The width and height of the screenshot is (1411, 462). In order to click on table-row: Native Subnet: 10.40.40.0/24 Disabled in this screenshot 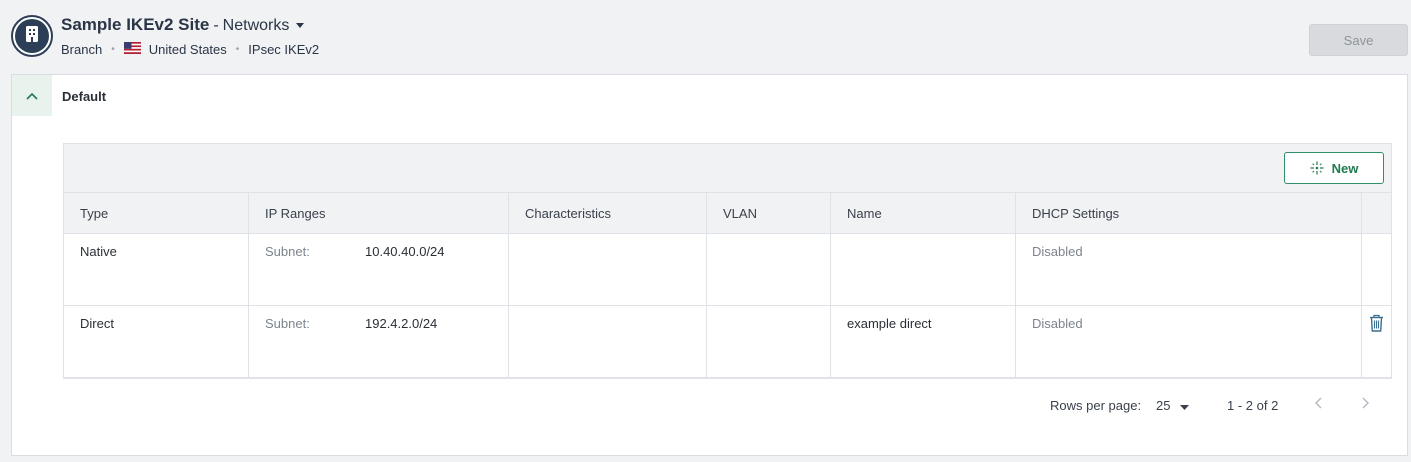, I will do `click(727, 270)`.